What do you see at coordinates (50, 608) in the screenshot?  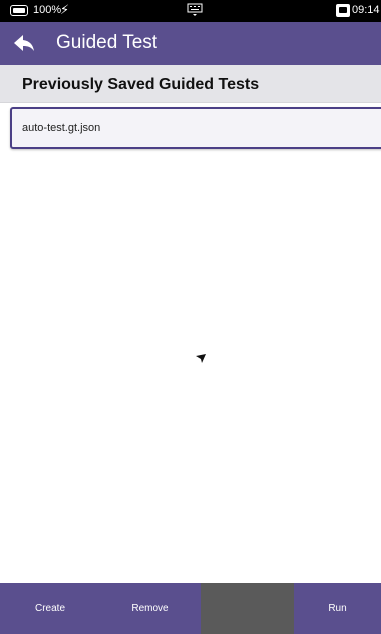 I see `create-button: Create` at bounding box center [50, 608].